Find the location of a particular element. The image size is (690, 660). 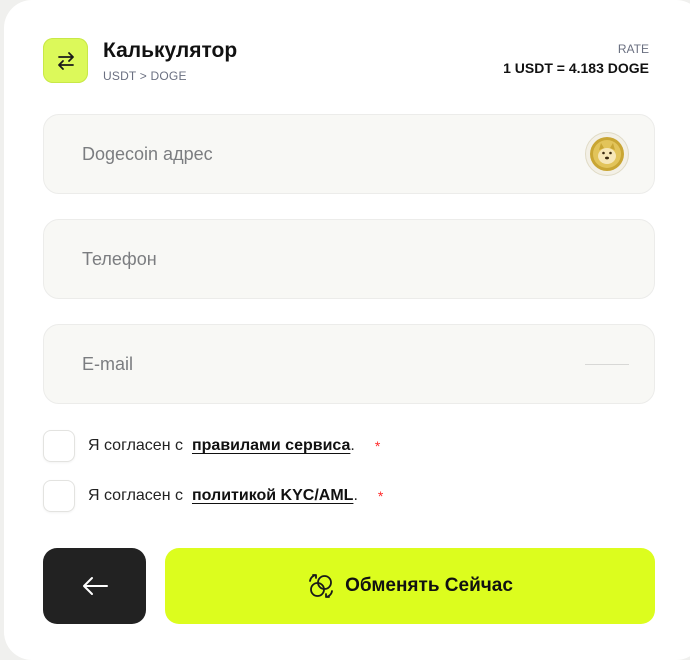

arrow-left-icon is located at coordinates (95, 586).